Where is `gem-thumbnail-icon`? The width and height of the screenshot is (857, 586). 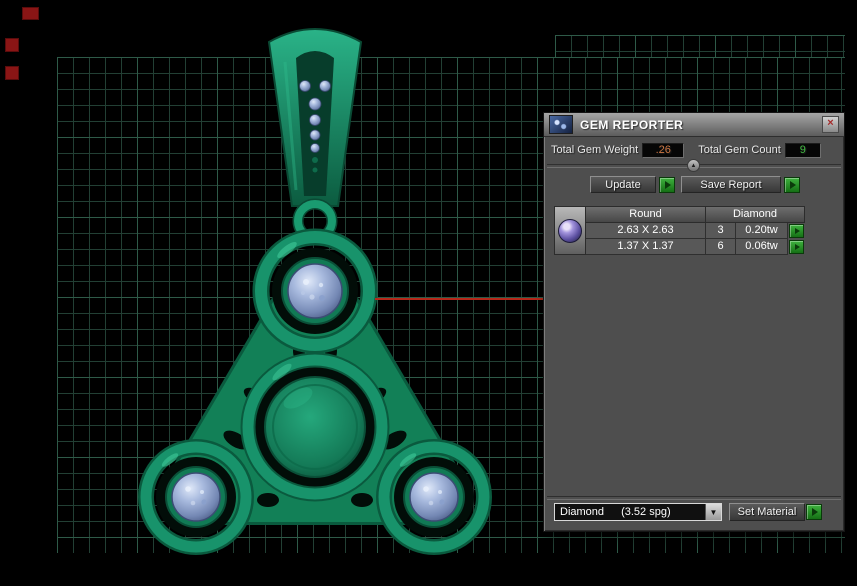 gem-thumbnail-icon is located at coordinates (570, 230).